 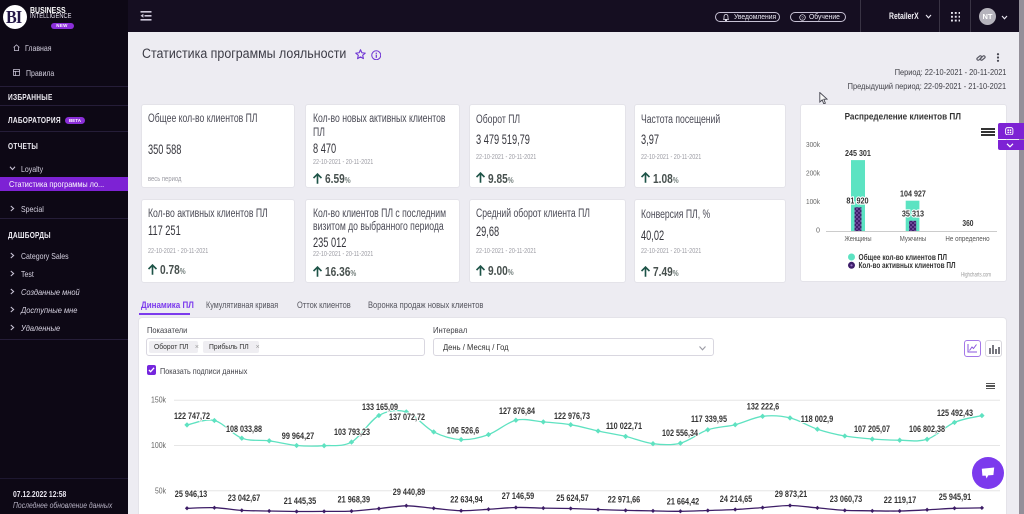 I want to click on svg-text: 122 747,72, so click(x=192, y=416).